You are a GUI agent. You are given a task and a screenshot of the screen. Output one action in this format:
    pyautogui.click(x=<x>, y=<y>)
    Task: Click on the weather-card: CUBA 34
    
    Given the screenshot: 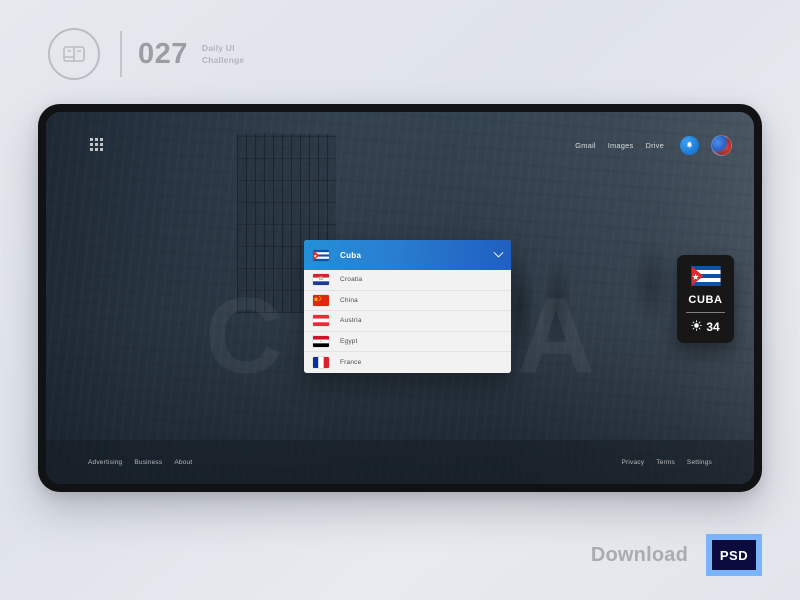 What is the action you would take?
    pyautogui.click(x=705, y=299)
    